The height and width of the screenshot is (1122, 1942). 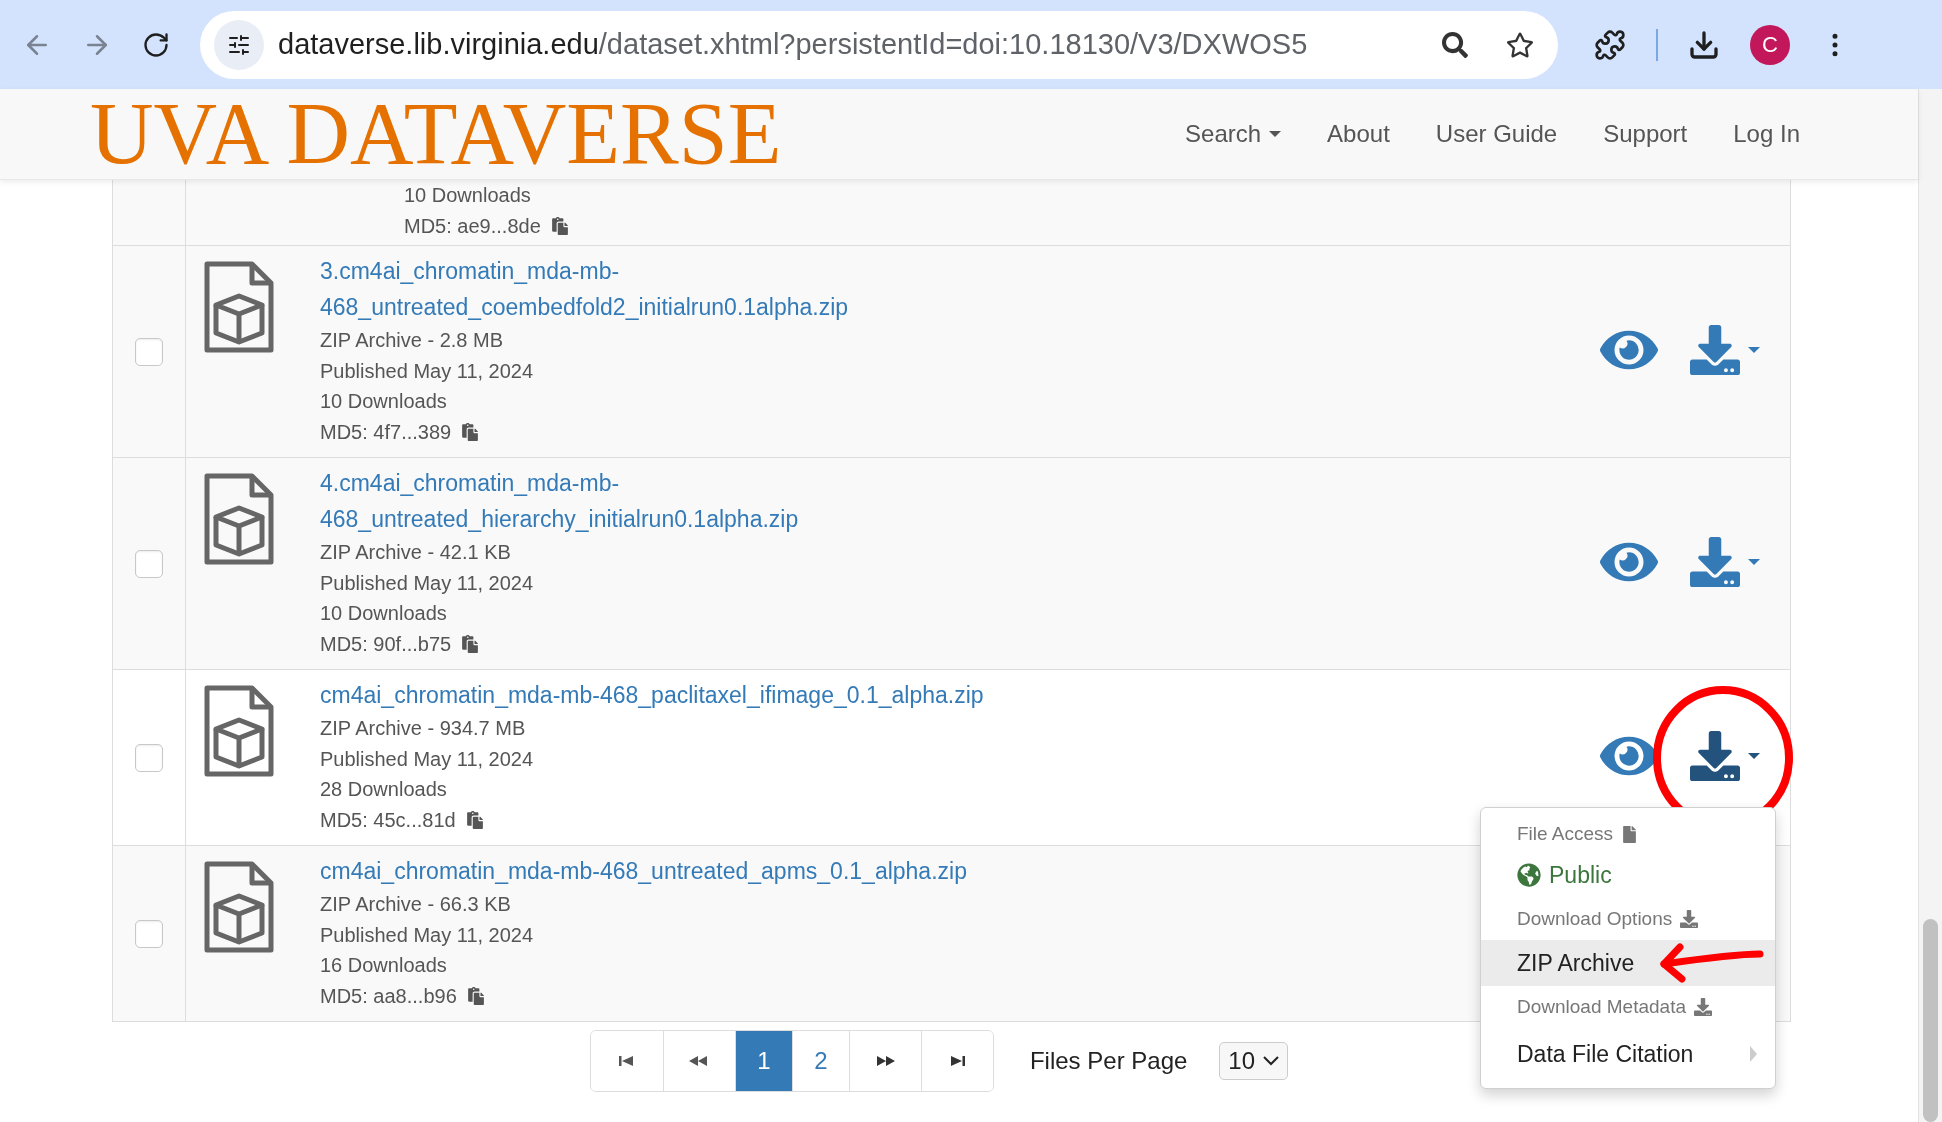 What do you see at coordinates (384, 789) in the screenshot?
I see `download-count: 28 Downloads` at bounding box center [384, 789].